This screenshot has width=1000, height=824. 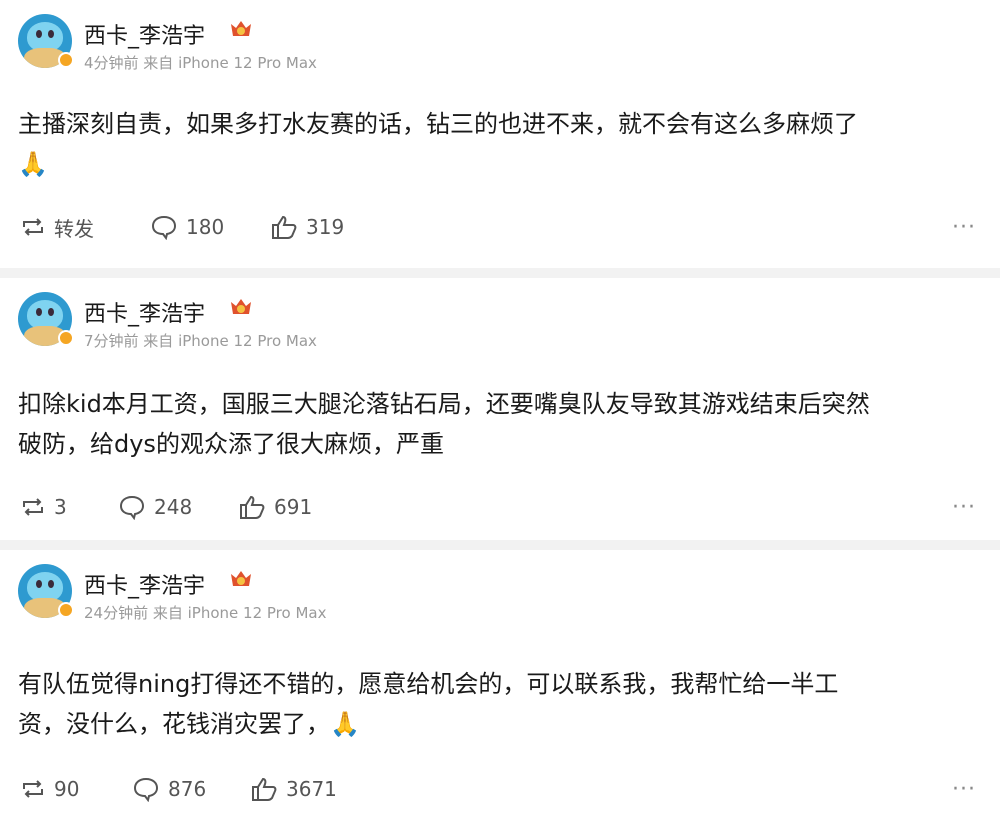 What do you see at coordinates (60, 507) in the screenshot?
I see `repost-count: 3` at bounding box center [60, 507].